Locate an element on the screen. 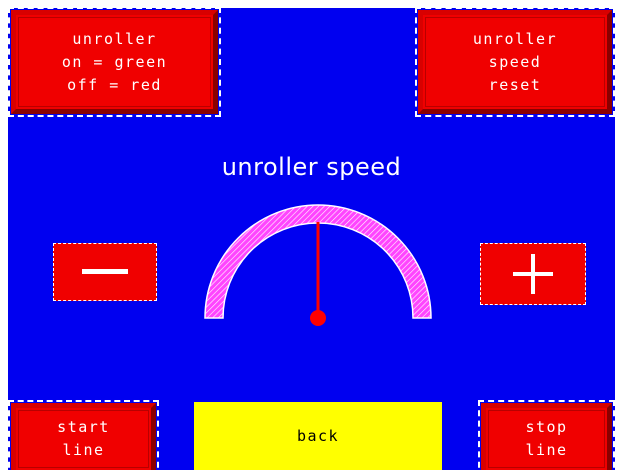 The image size is (623, 470). minus-icon is located at coordinates (105, 271).